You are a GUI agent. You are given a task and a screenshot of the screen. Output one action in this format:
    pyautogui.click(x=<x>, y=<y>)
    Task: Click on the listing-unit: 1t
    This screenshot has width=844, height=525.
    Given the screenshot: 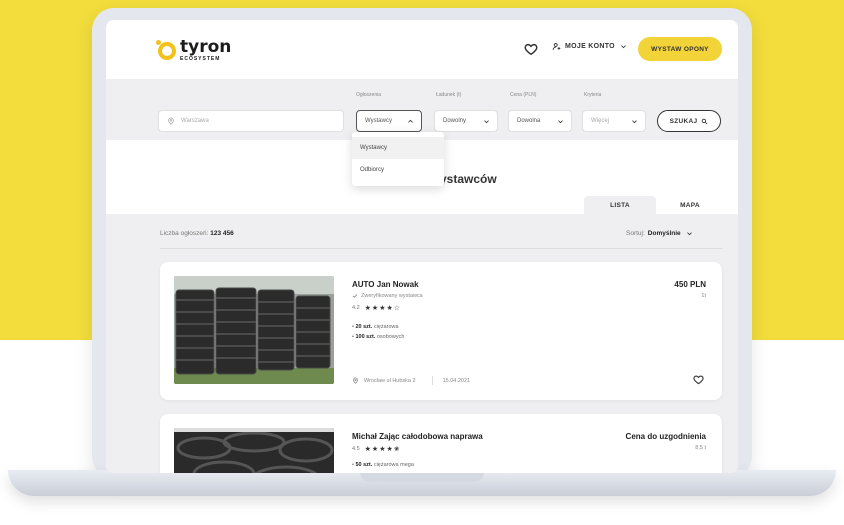 What is the action you would take?
    pyautogui.click(x=703, y=296)
    